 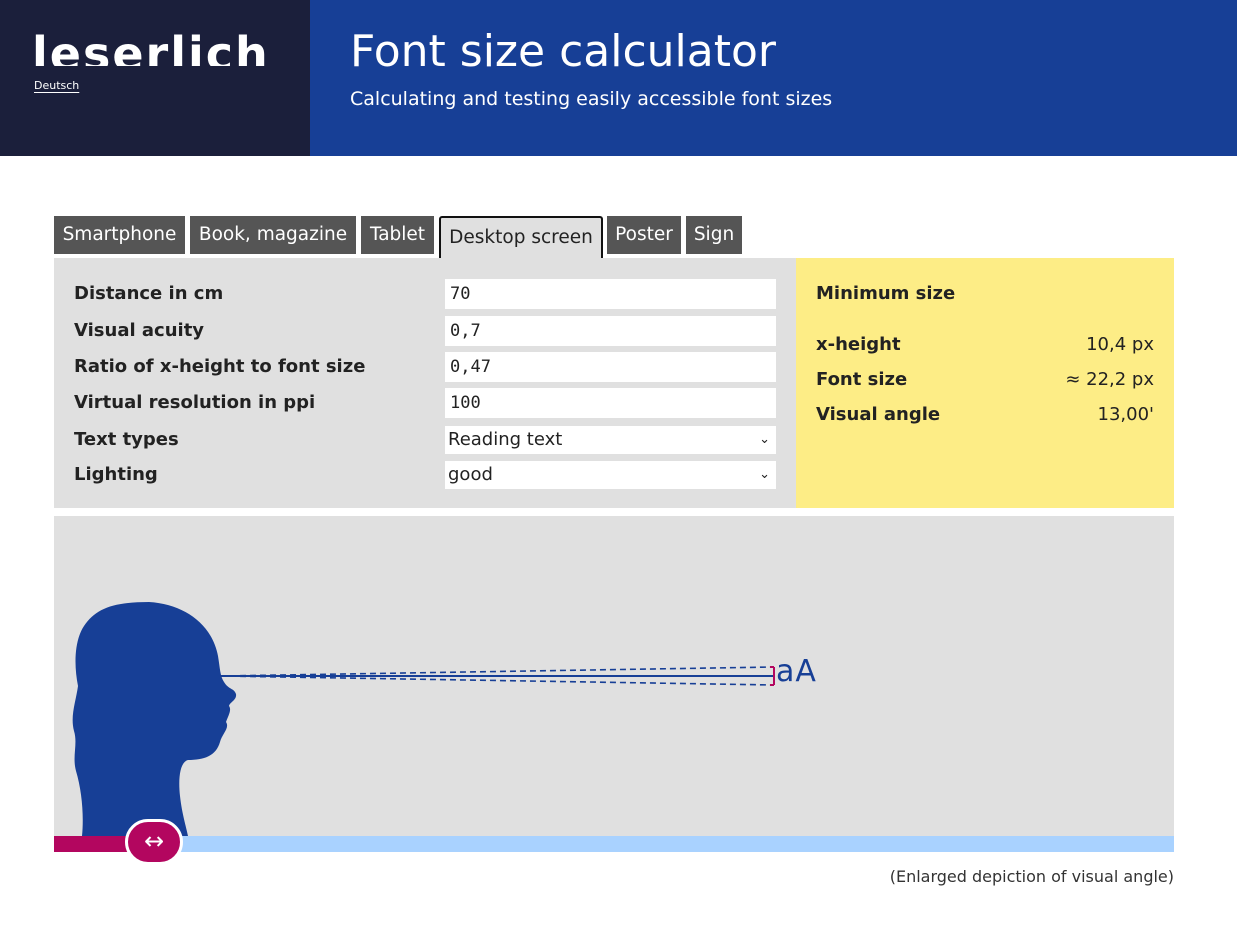 I want to click on visual-angle-value: 13,00', so click(x=1125, y=414).